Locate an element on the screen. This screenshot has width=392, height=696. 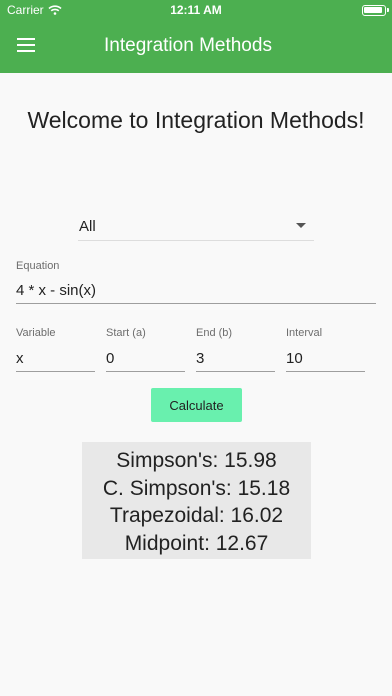
variable-field: Variable is located at coordinates (55, 349).